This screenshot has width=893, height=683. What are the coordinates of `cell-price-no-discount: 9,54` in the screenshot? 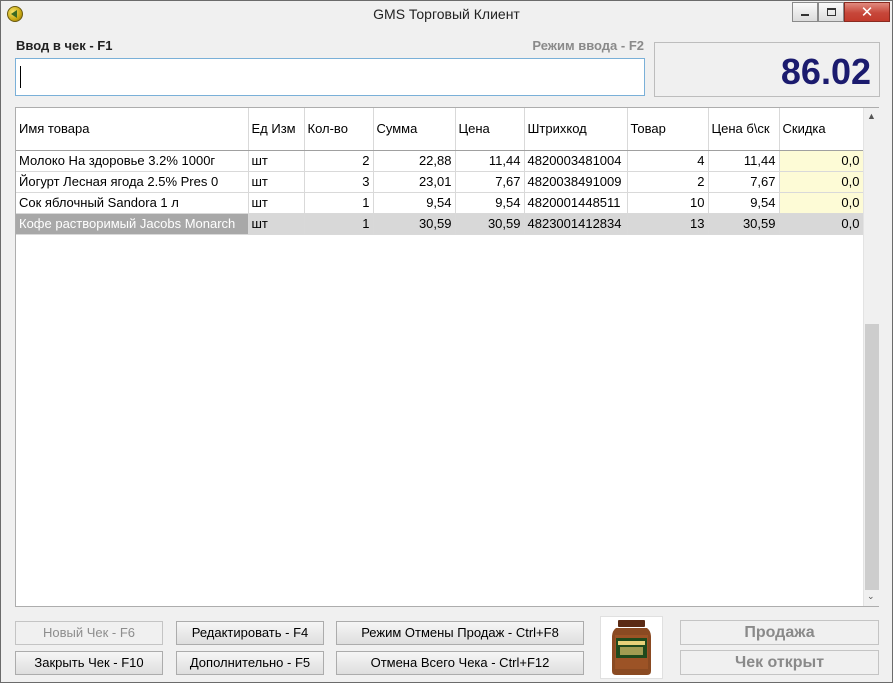 It's located at (744, 203).